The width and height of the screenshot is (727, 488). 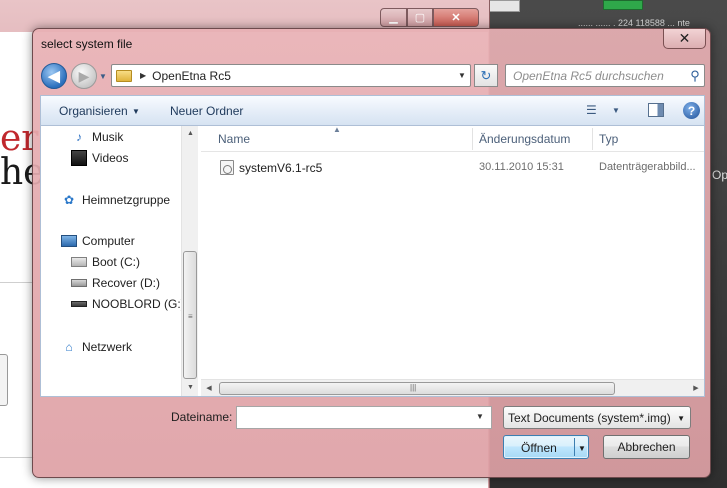 I want to click on navigation-scrollbar: ▲ ≡ ▼, so click(x=189, y=261).